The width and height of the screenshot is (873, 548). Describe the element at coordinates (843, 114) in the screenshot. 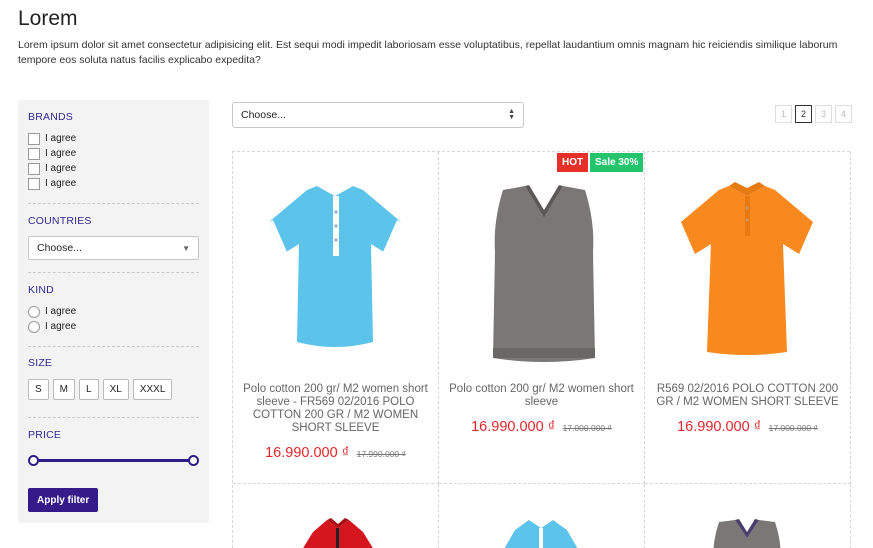

I see `page-button-4: 4` at that location.